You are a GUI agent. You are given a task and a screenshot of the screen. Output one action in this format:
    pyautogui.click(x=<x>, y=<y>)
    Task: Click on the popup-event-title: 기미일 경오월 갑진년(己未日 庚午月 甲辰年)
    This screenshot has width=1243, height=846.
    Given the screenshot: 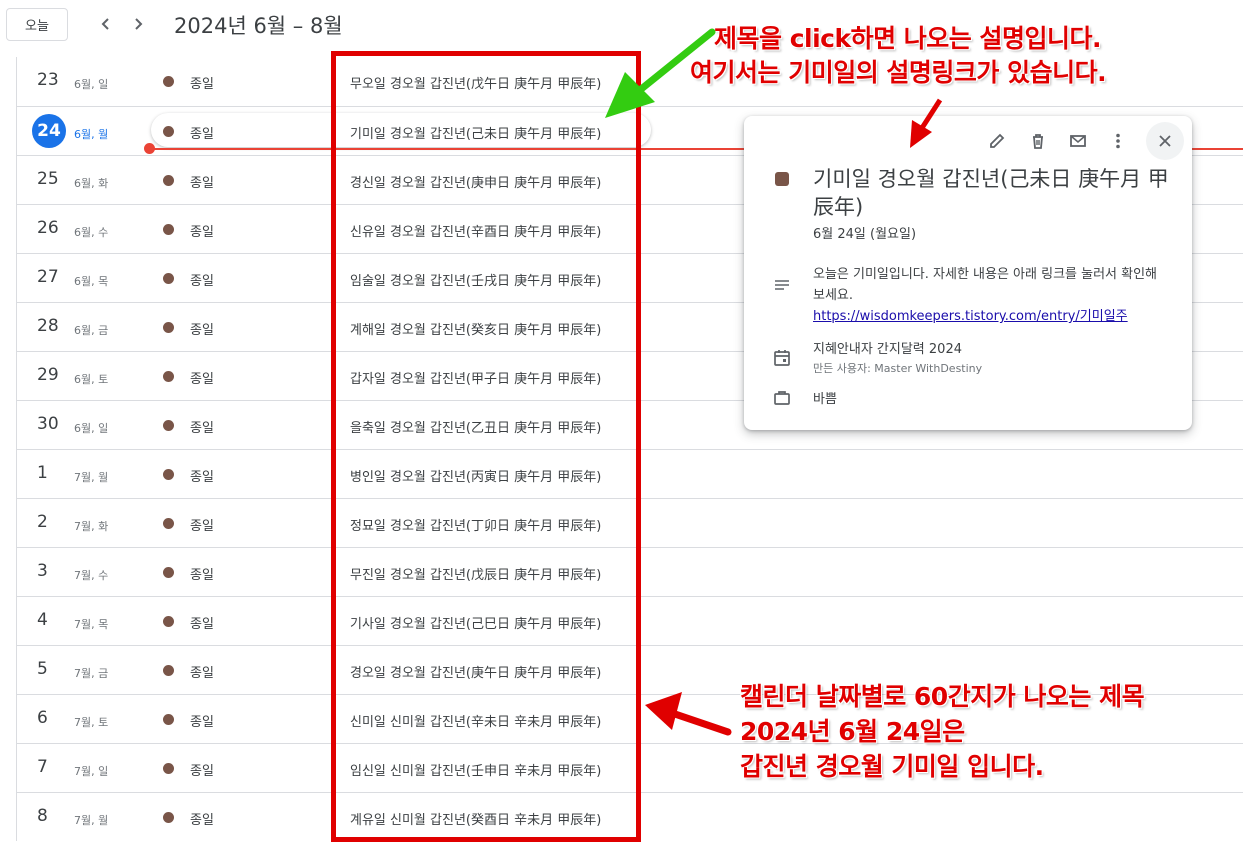 What is the action you would take?
    pyautogui.click(x=991, y=193)
    